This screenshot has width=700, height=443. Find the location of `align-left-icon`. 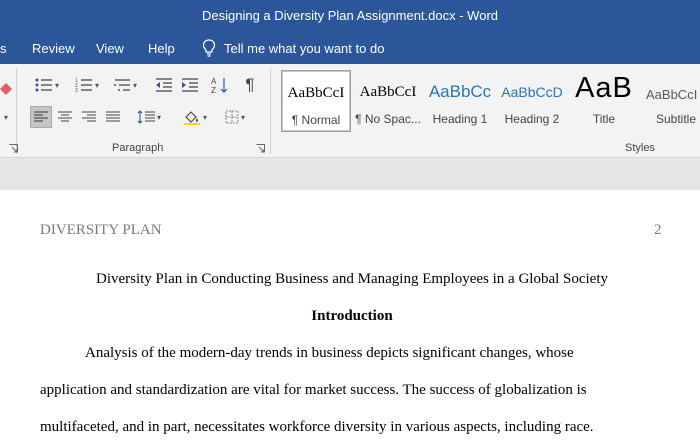

align-left-icon is located at coordinates (41, 116).